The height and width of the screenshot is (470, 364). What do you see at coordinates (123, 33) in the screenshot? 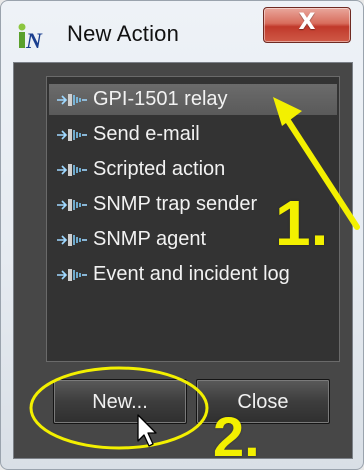
I see `window-title: New Action` at bounding box center [123, 33].